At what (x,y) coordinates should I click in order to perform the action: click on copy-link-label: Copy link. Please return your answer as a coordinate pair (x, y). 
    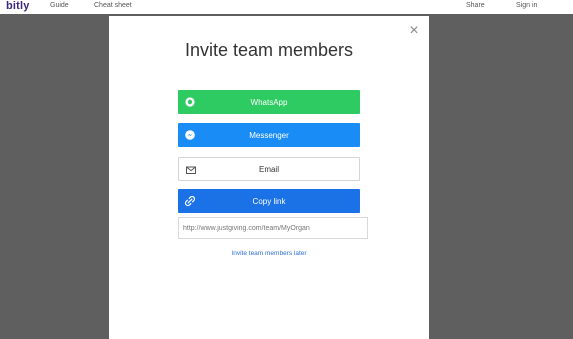
    Looking at the image, I should click on (269, 201).